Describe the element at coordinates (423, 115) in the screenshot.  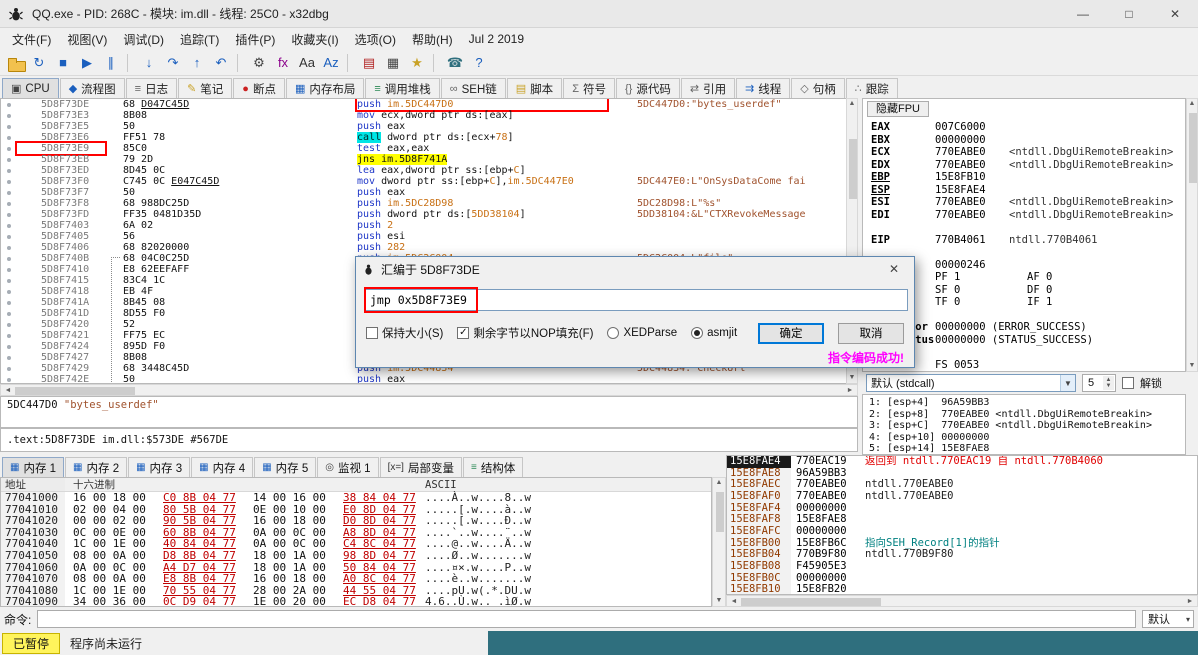
I see `disasm-row: 5D8F73E3 8B08 mov ecx,dword ptr ds:[eax]` at that location.